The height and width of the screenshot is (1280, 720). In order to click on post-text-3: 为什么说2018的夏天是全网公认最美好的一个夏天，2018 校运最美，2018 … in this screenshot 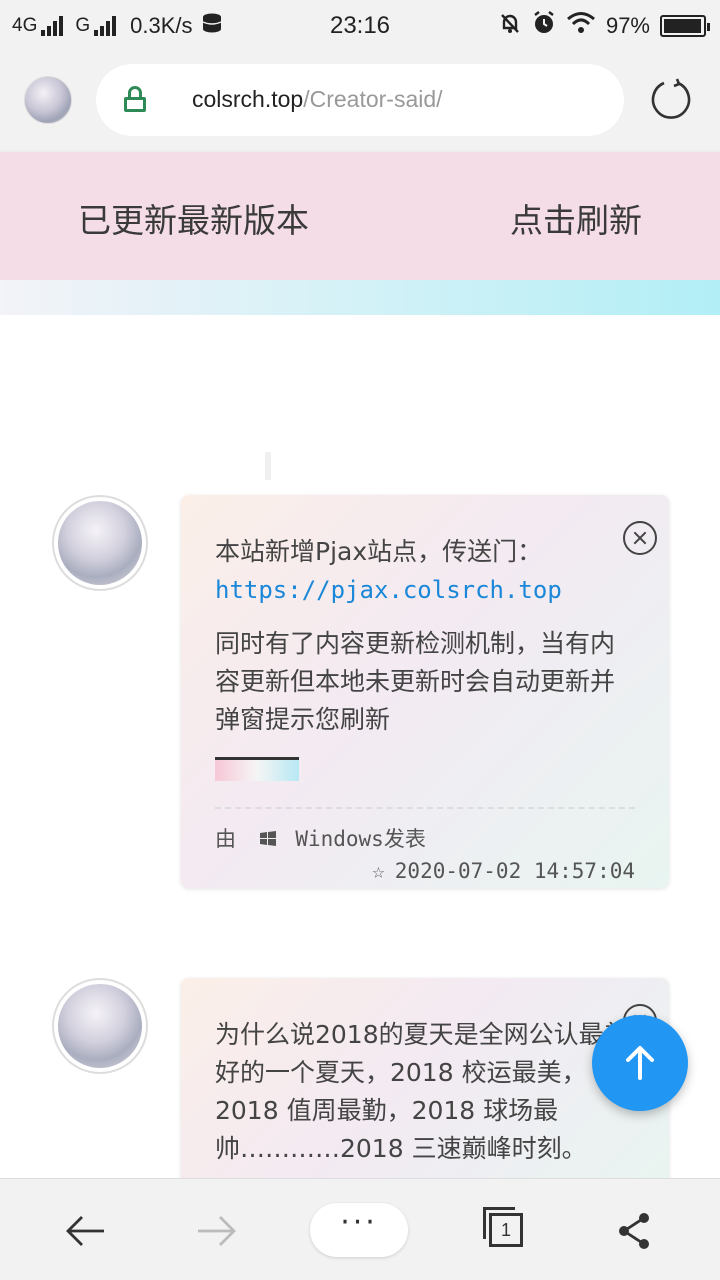, I will do `click(422, 1091)`.